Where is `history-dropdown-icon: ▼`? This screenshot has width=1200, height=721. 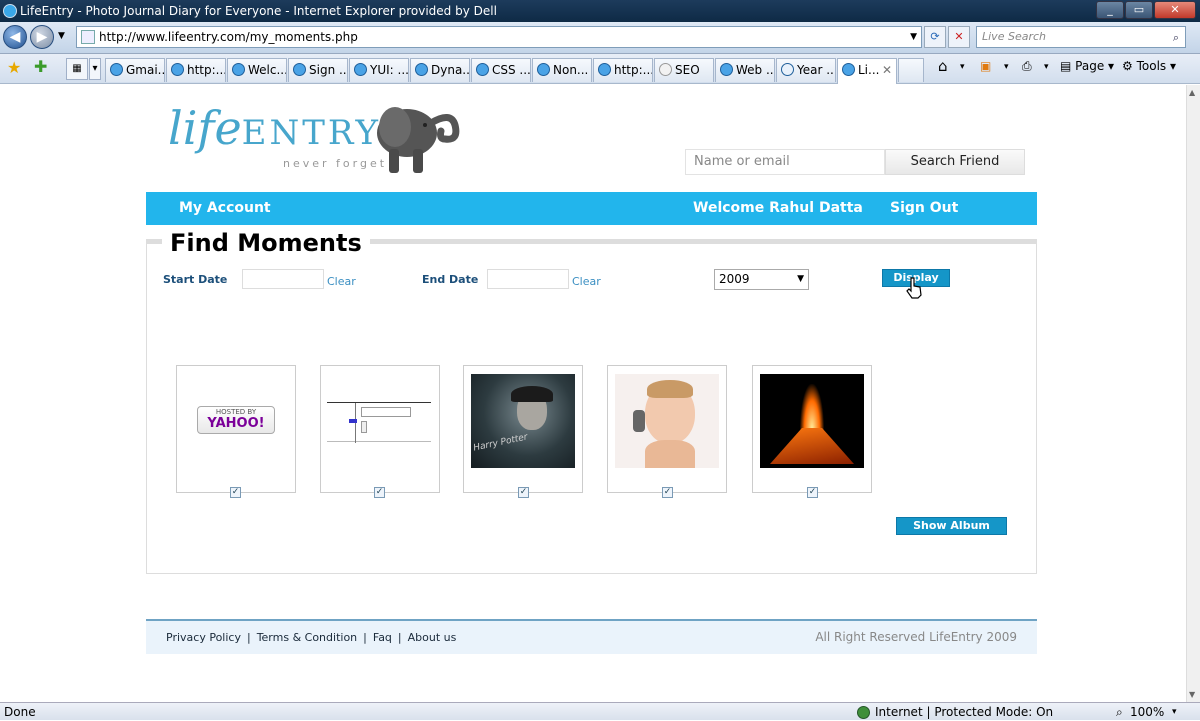
history-dropdown-icon: ▼ is located at coordinates (61, 36).